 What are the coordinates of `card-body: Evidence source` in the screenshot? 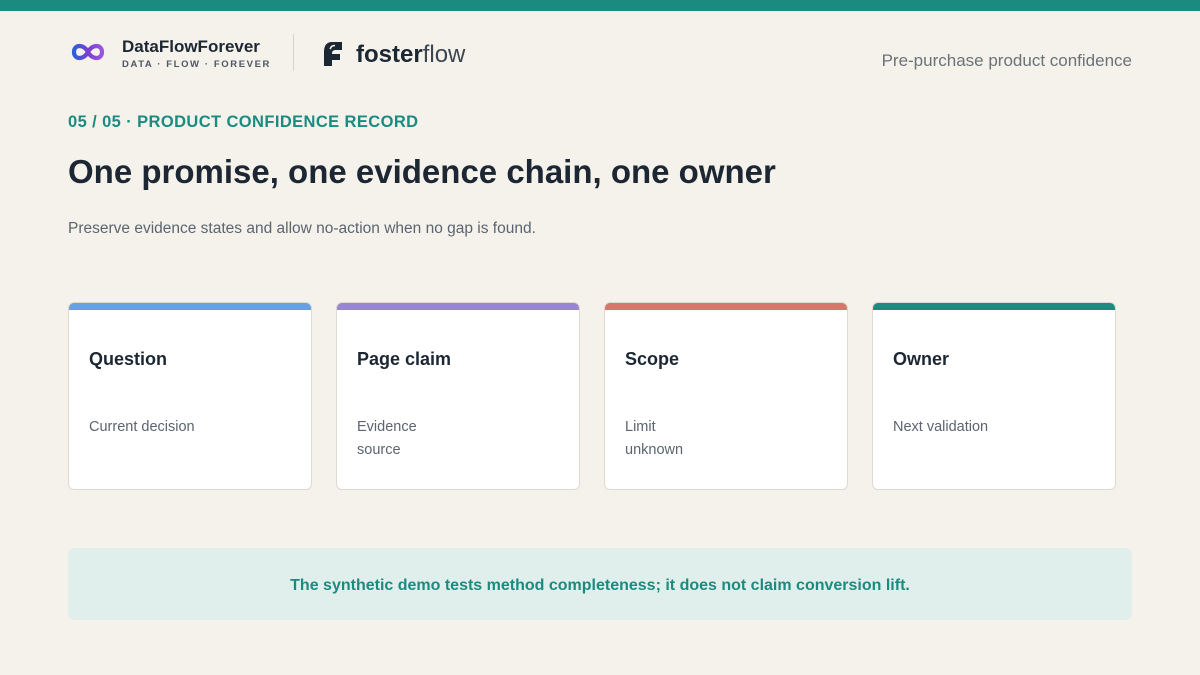 It's located at (427, 439).